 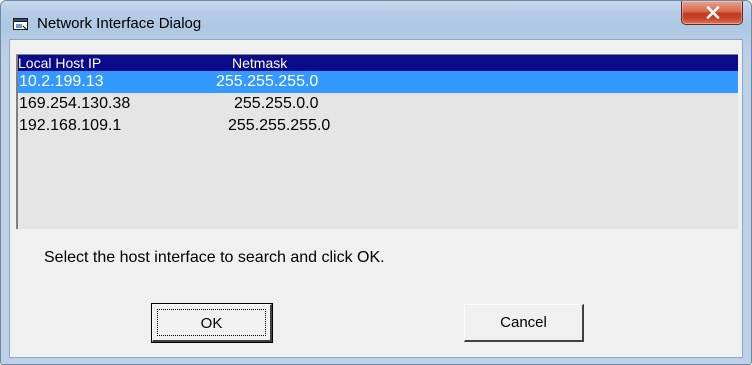 I want to click on column-header-netmask: Netmask, so click(x=259, y=63).